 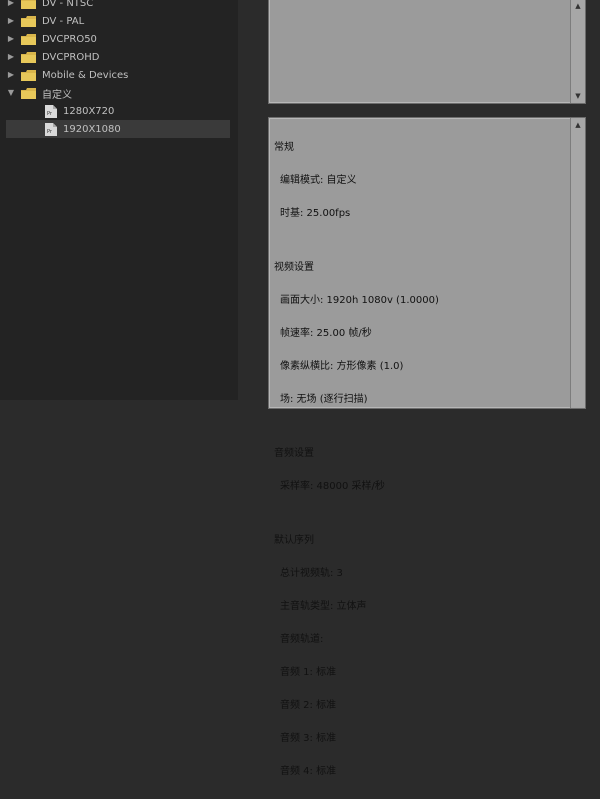 I want to click on detail-item: 像素纵横比: 方形像素 (1.0), so click(x=342, y=366).